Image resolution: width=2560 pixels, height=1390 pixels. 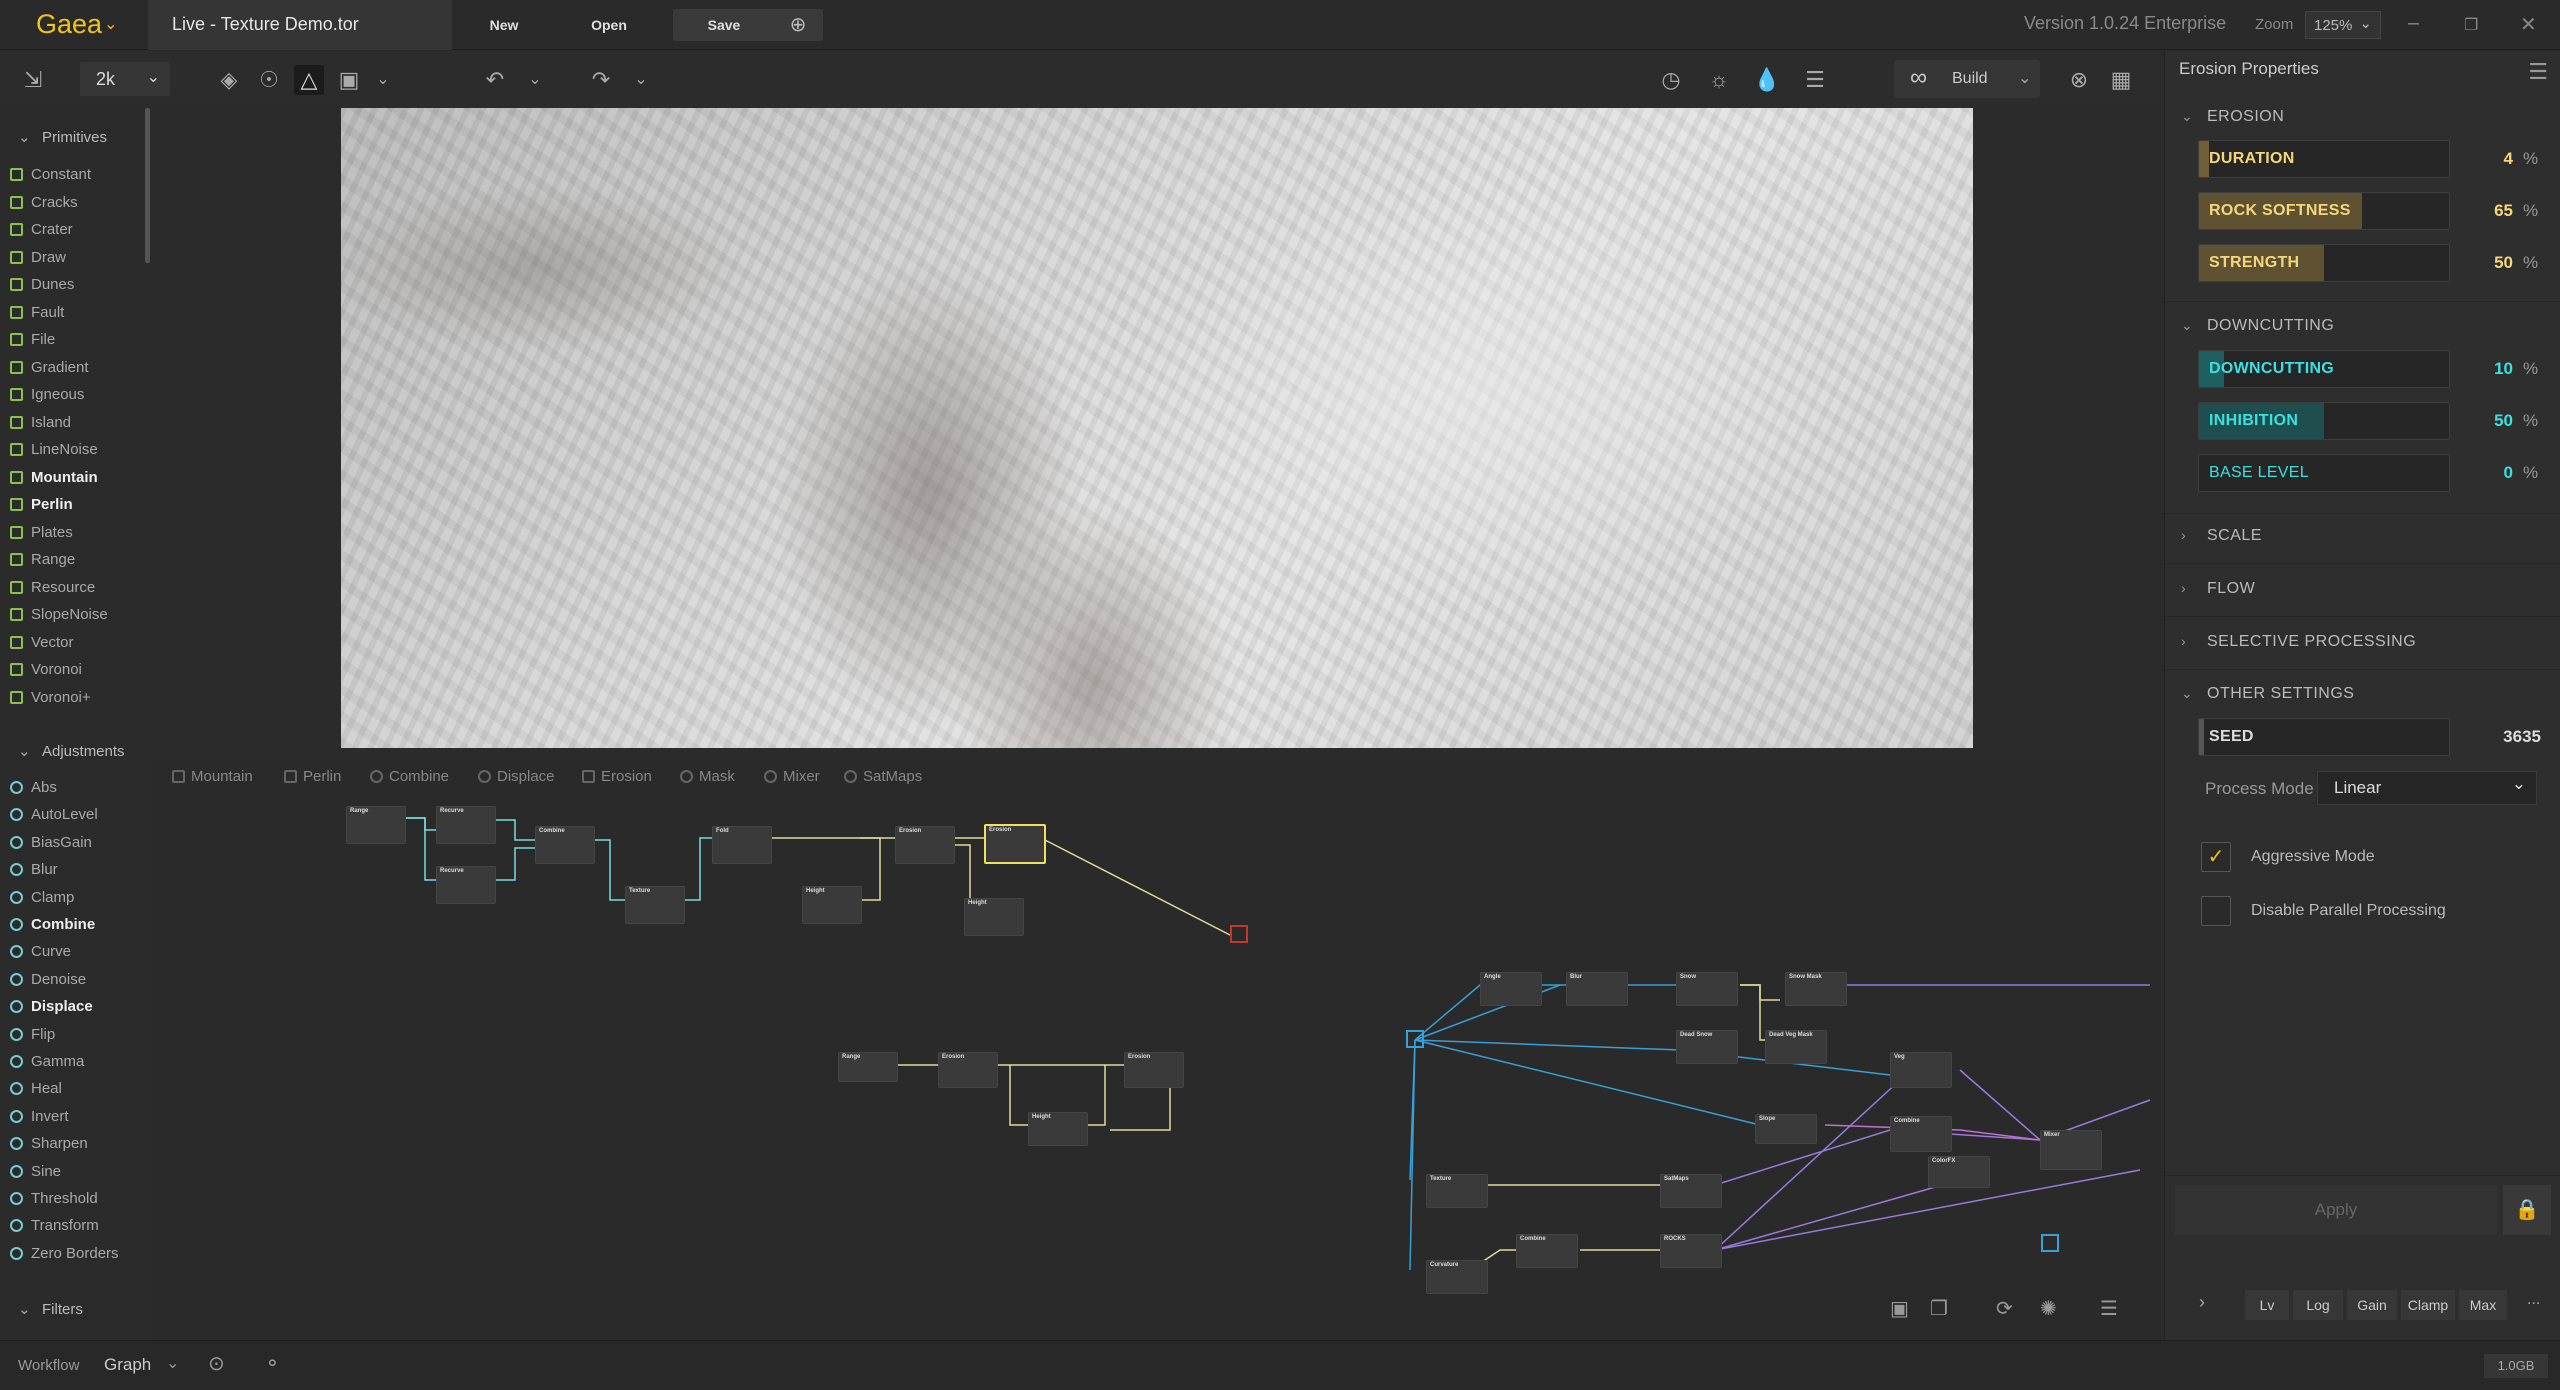 I want to click on downcutting-value: 10, so click(x=2483, y=369).